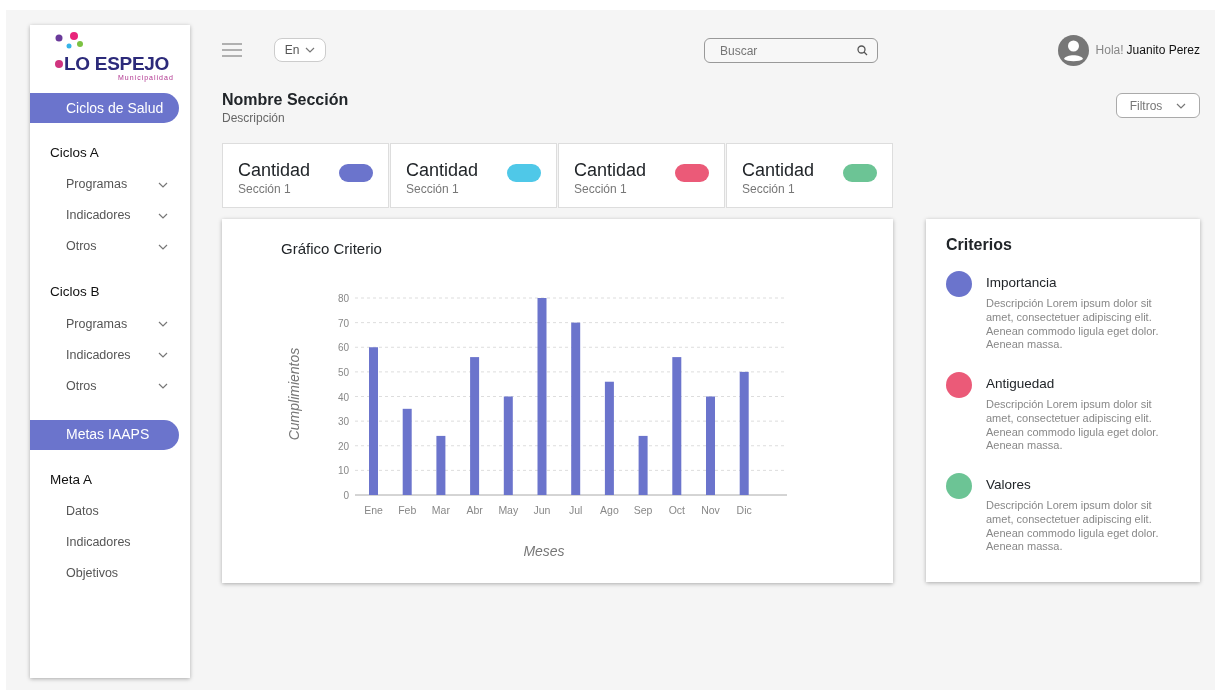 This screenshot has width=1215, height=690. Describe the element at coordinates (300, 50) in the screenshot. I see `language-dropdown: En` at that location.